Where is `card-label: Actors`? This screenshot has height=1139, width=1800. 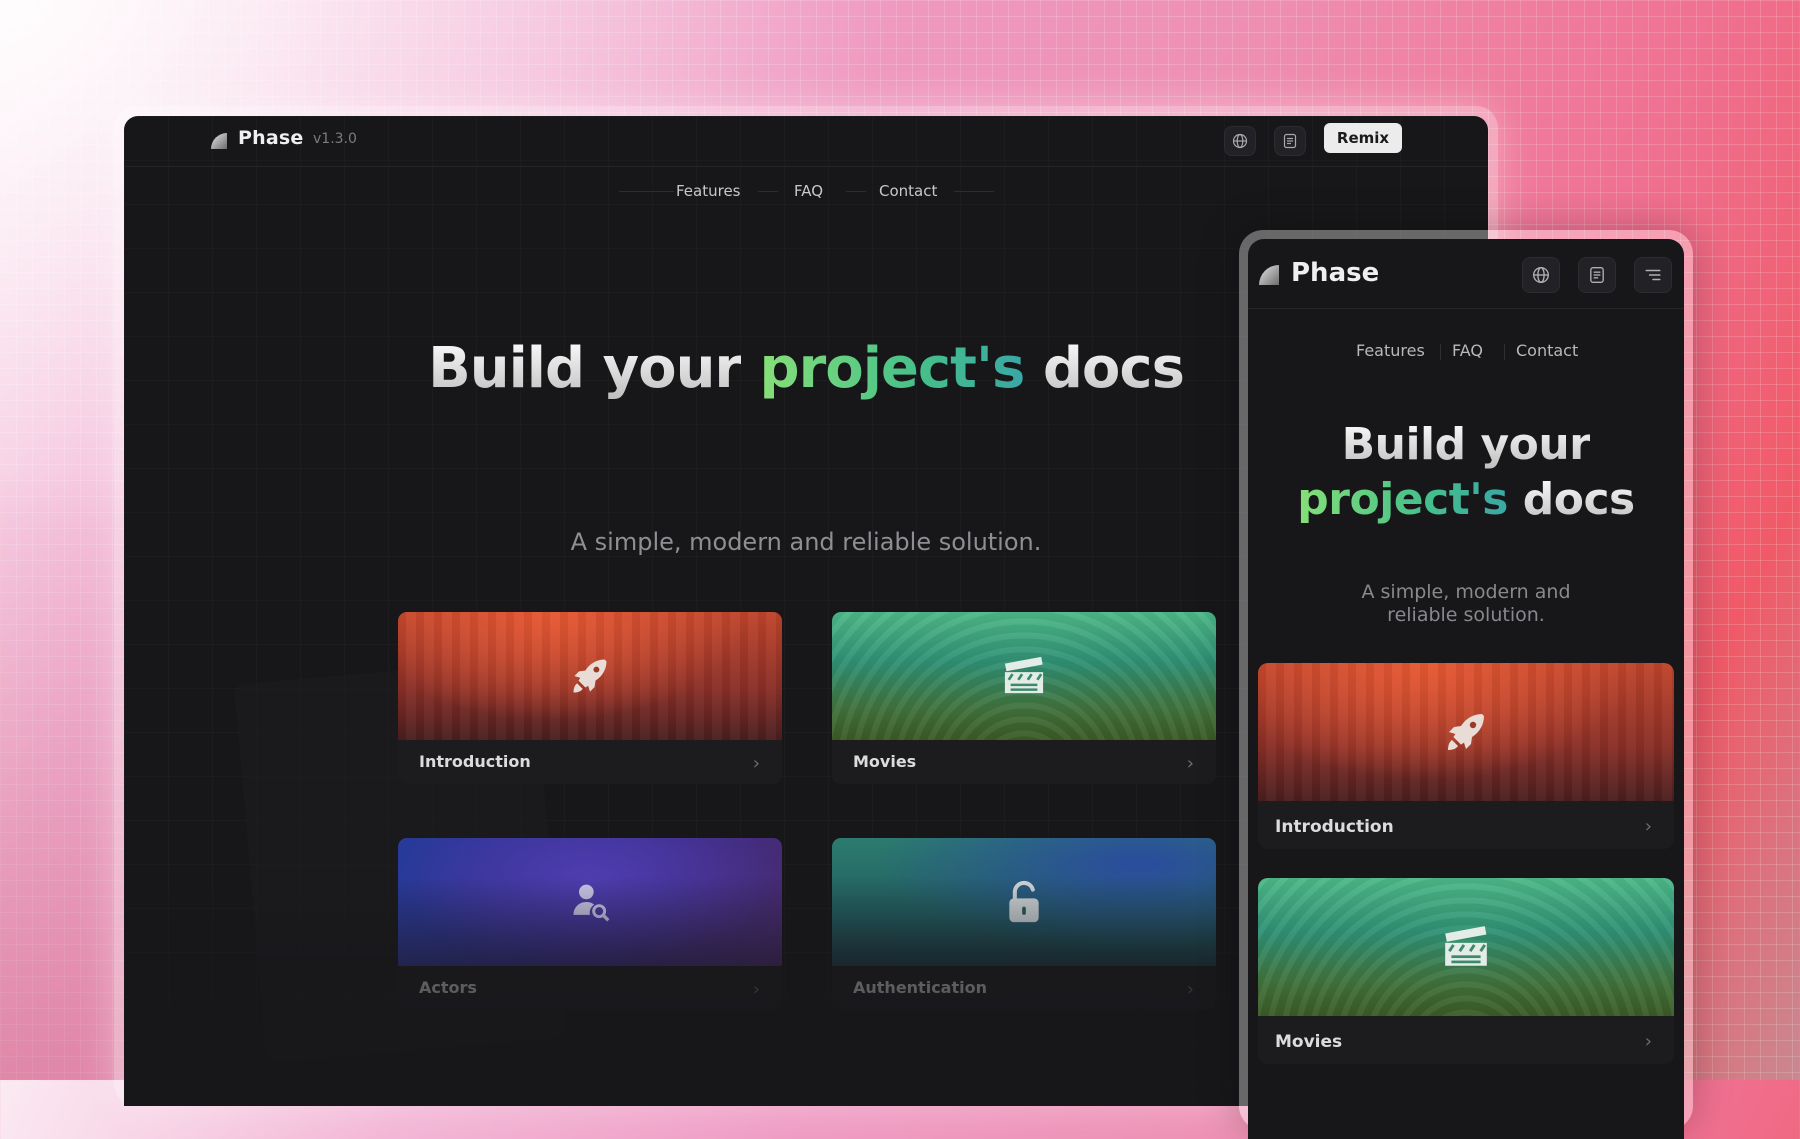
card-label: Actors is located at coordinates (448, 987).